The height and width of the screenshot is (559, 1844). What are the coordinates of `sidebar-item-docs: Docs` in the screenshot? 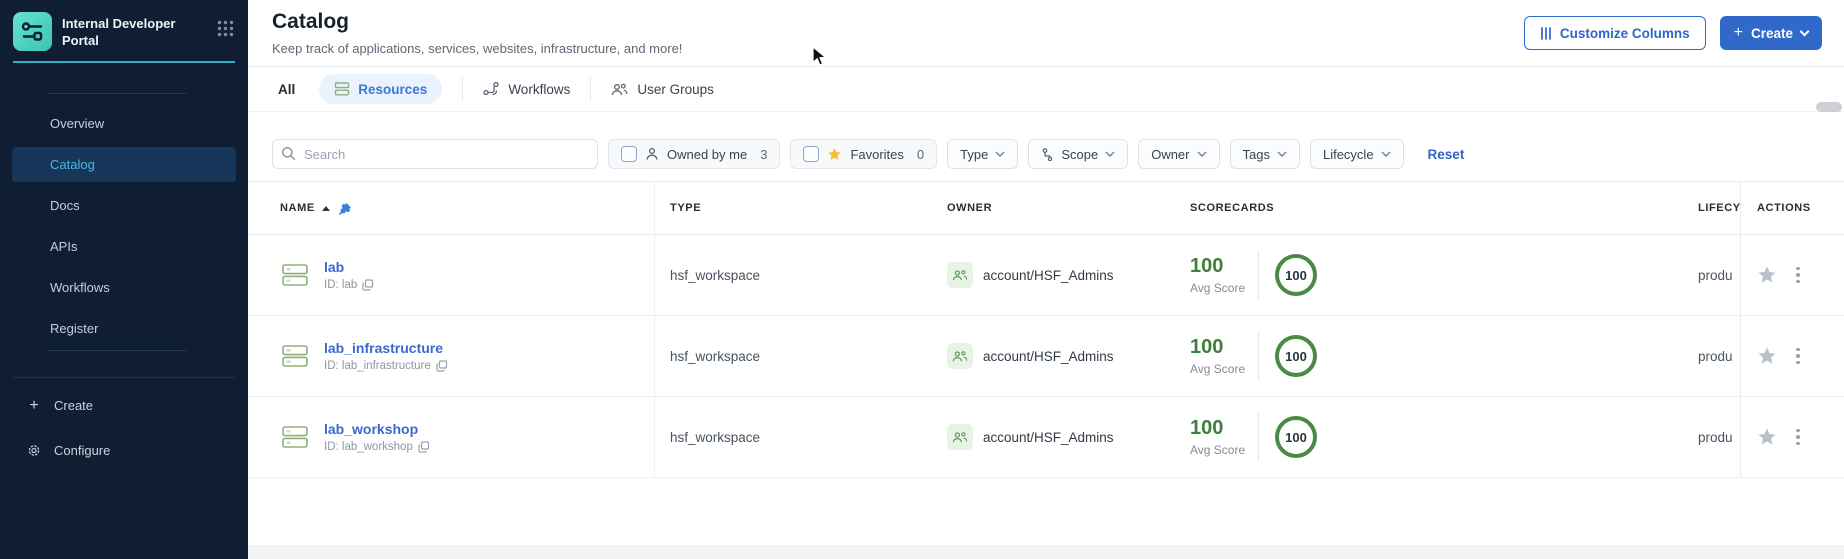 It's located at (124, 205).